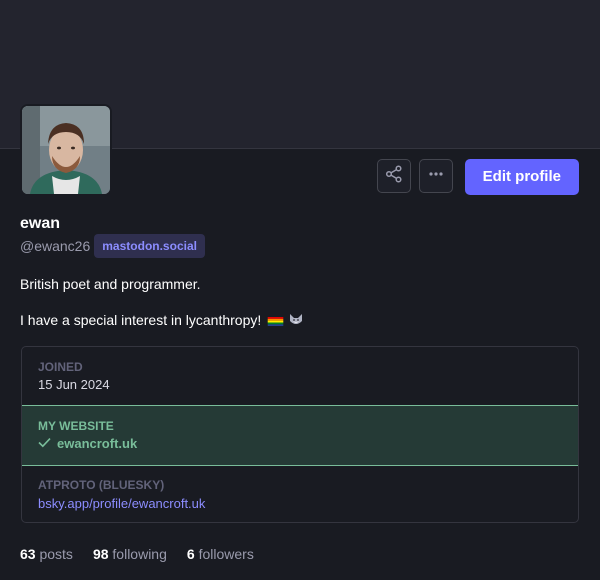  I want to click on field-website: My website ewancroft.uk, so click(300, 435).